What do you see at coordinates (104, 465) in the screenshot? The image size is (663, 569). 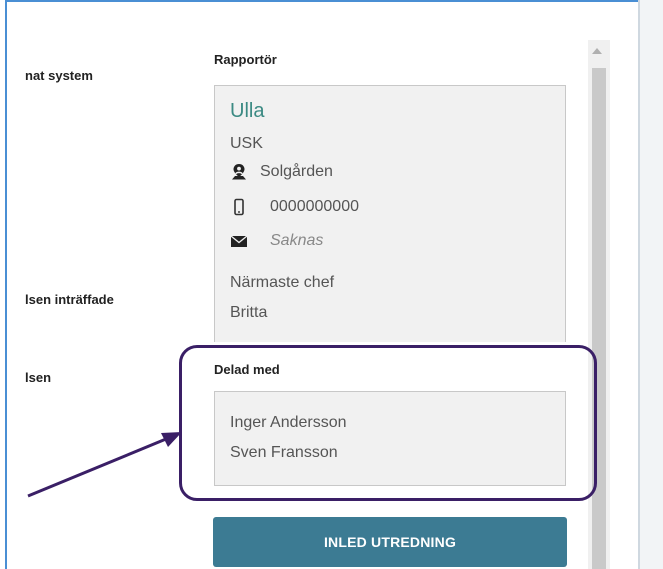 I see `annotation-arrow` at bounding box center [104, 465].